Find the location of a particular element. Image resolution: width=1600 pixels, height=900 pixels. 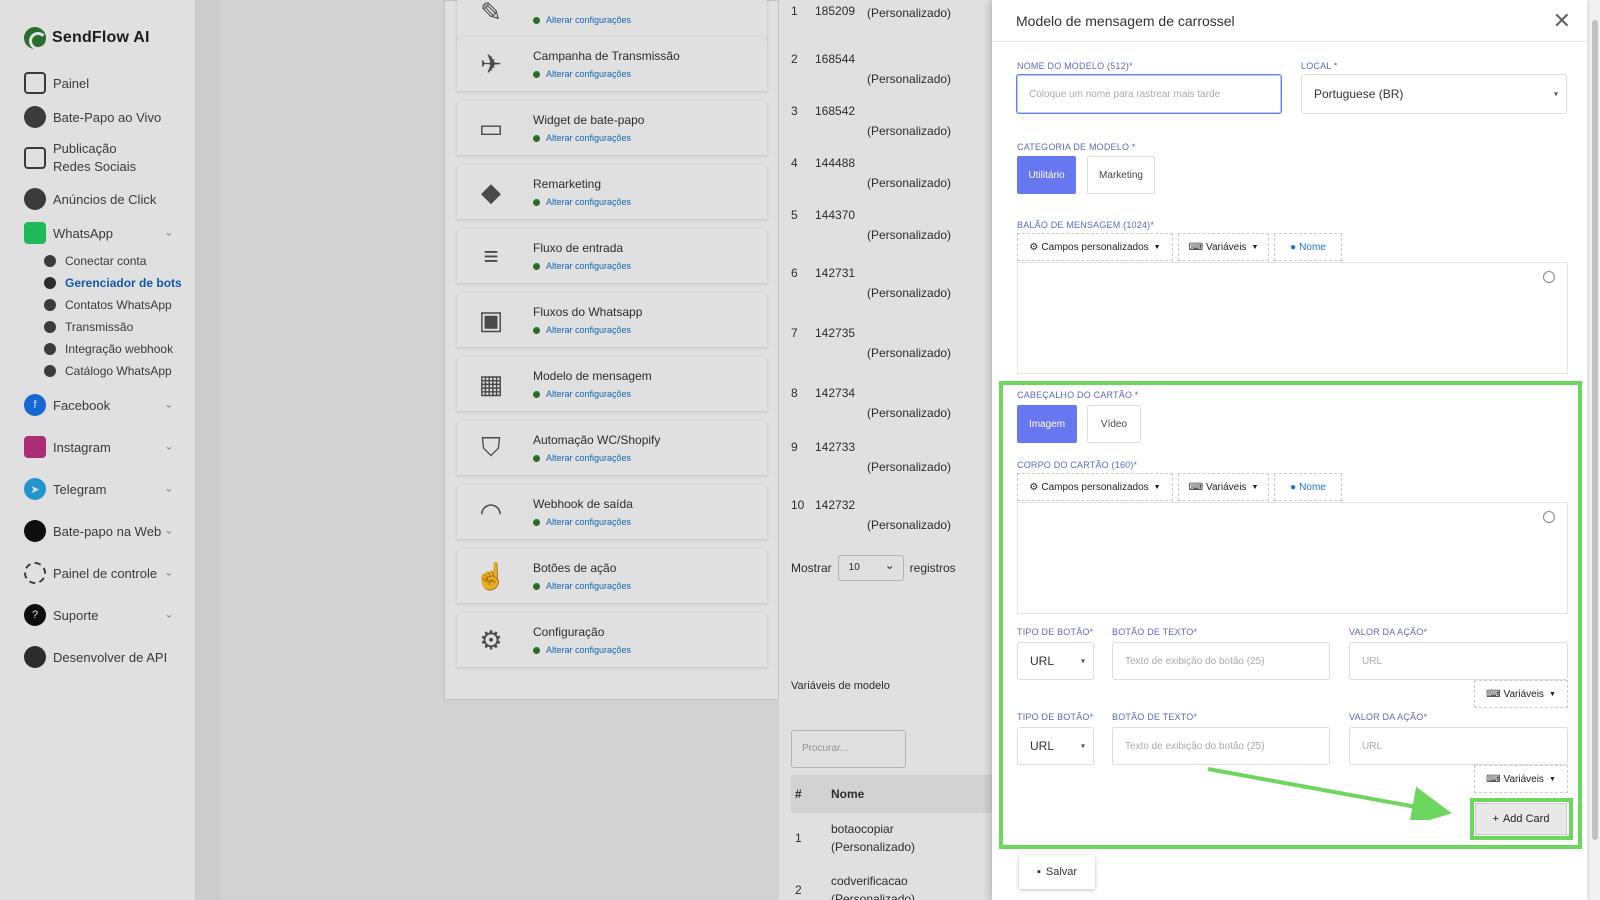

template-name-label: NOME DO MODELO (512)* is located at coordinates (1075, 66).